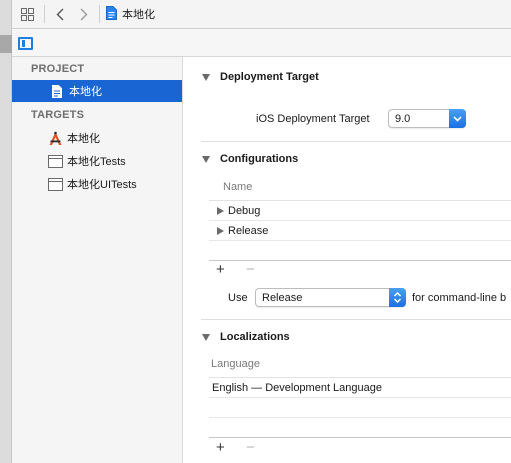  I want to click on left-gutter, so click(6, 231).